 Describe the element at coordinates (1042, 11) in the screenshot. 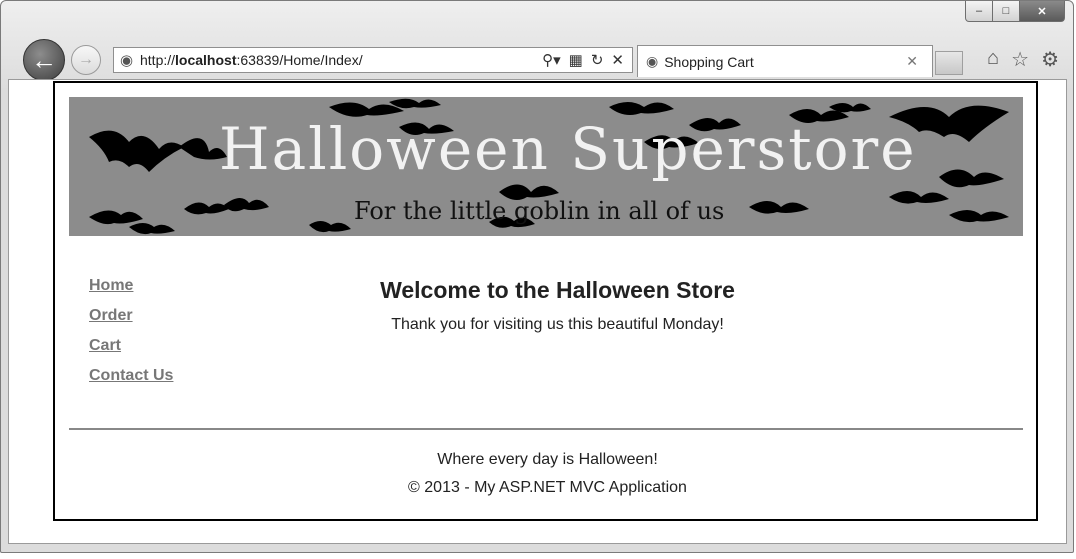

I see `close-window-button: ✕` at that location.